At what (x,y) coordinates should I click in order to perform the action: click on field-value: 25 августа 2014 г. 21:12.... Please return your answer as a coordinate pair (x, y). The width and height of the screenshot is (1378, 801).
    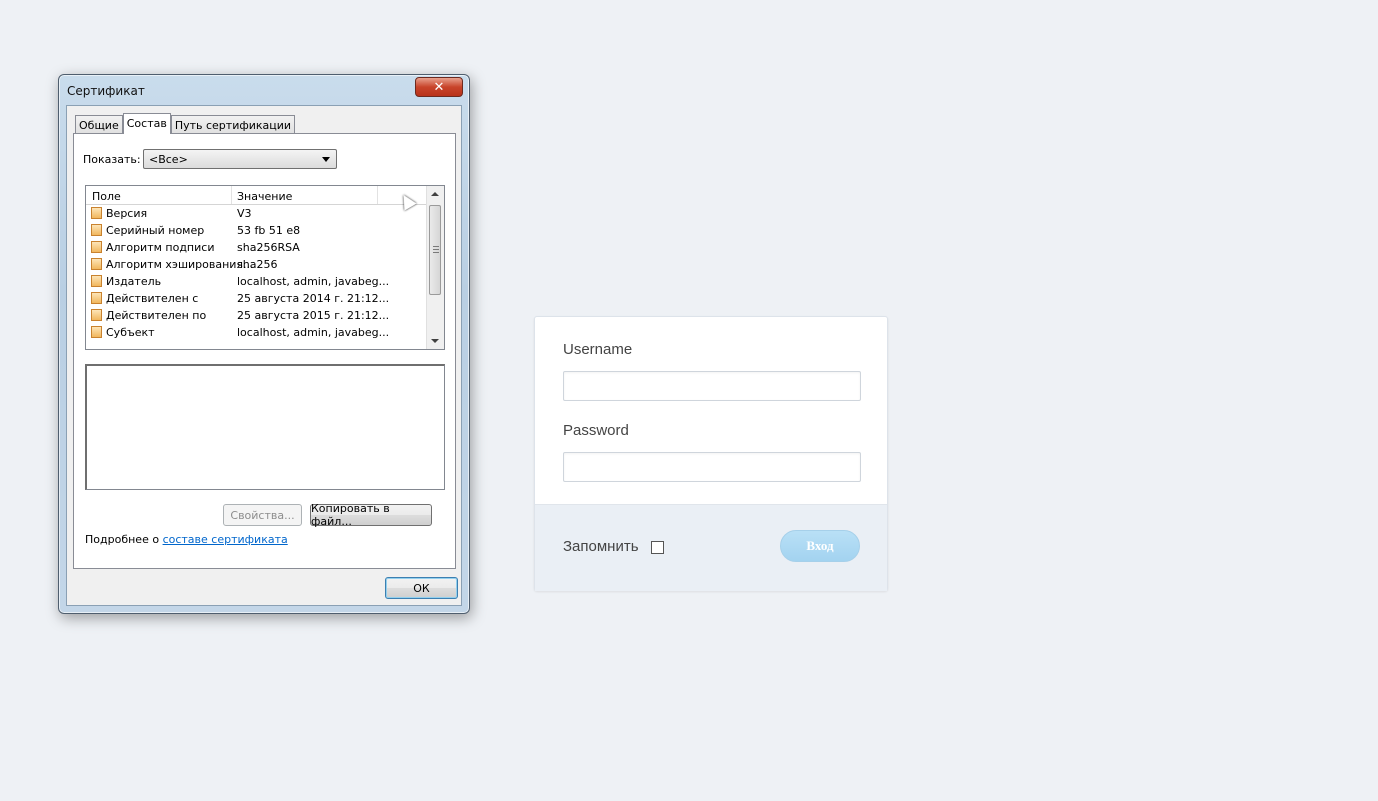
    Looking at the image, I should click on (313, 298).